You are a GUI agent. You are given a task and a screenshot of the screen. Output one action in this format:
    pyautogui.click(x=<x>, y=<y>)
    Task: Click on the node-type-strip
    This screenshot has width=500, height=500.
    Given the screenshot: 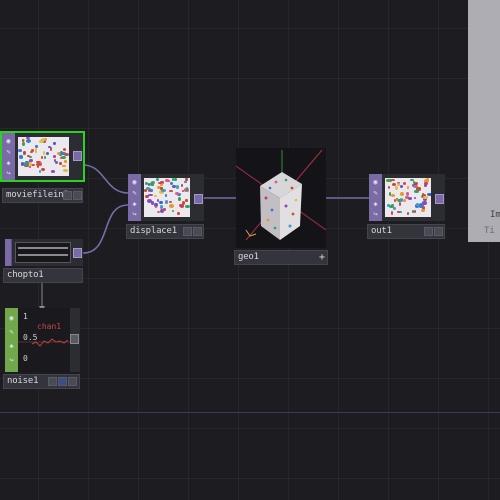 What is the action you would take?
    pyautogui.click(x=8, y=252)
    